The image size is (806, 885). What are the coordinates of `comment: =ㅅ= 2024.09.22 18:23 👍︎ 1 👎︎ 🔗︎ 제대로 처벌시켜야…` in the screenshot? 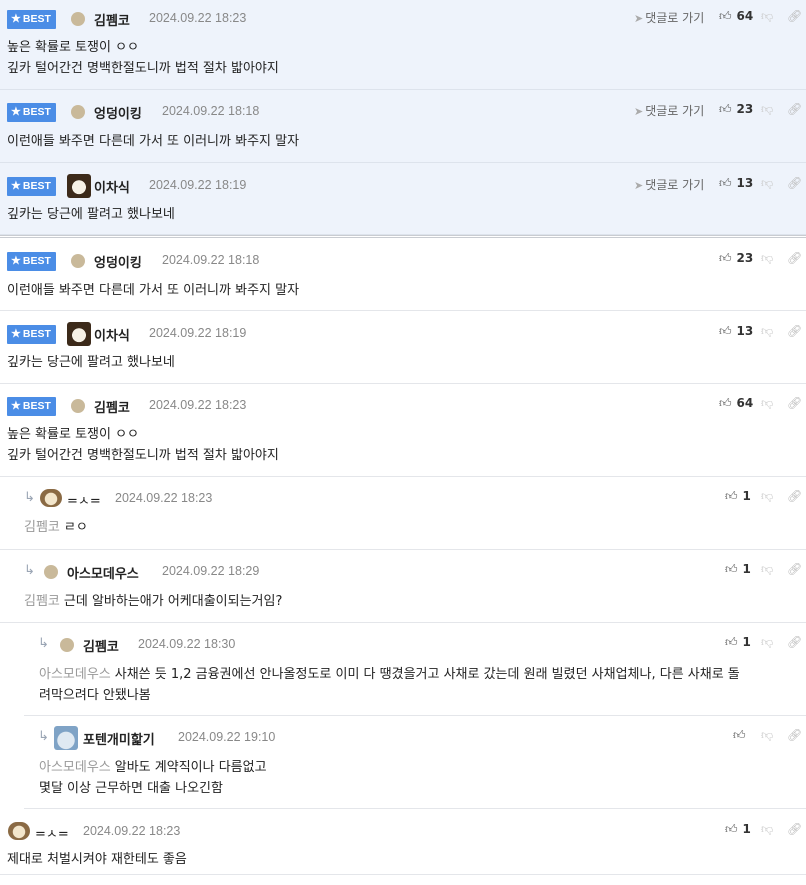 It's located at (403, 842).